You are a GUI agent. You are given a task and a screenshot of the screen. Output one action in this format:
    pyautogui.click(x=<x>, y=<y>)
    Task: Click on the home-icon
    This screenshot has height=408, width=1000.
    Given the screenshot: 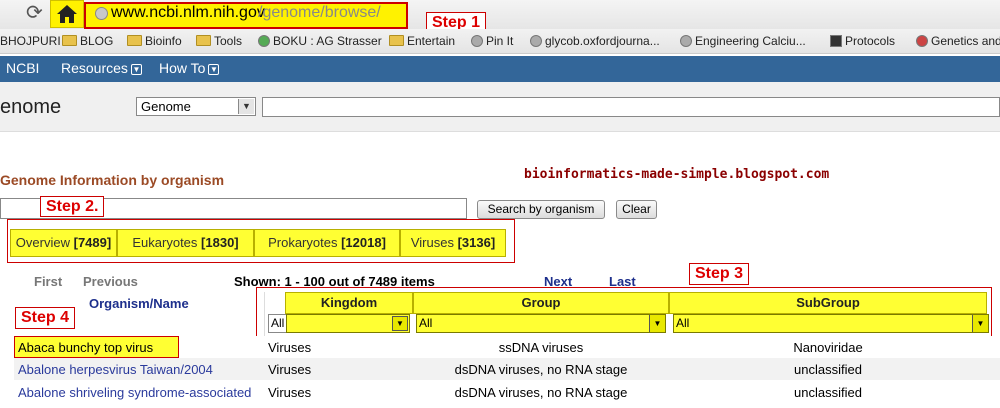 What is the action you would take?
    pyautogui.click(x=67, y=14)
    